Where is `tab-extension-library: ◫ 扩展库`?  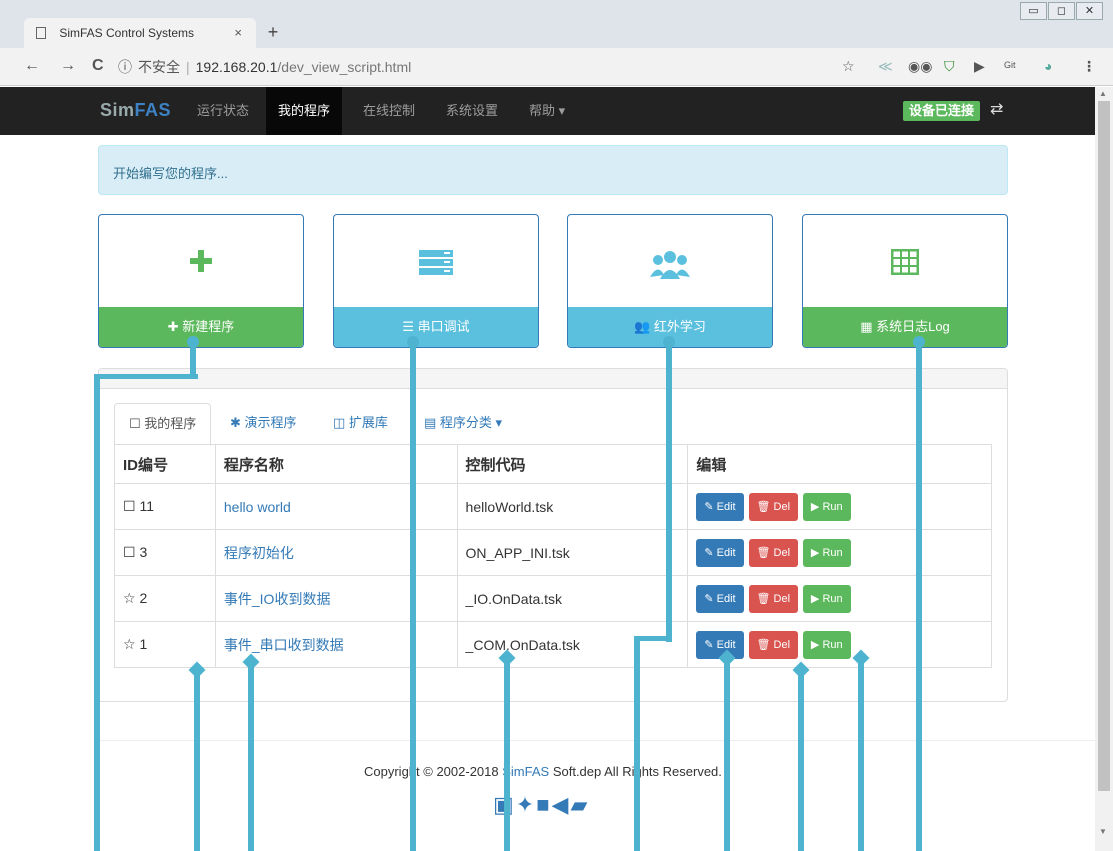
tab-extension-library: ◫ 扩展库 is located at coordinates (360, 424).